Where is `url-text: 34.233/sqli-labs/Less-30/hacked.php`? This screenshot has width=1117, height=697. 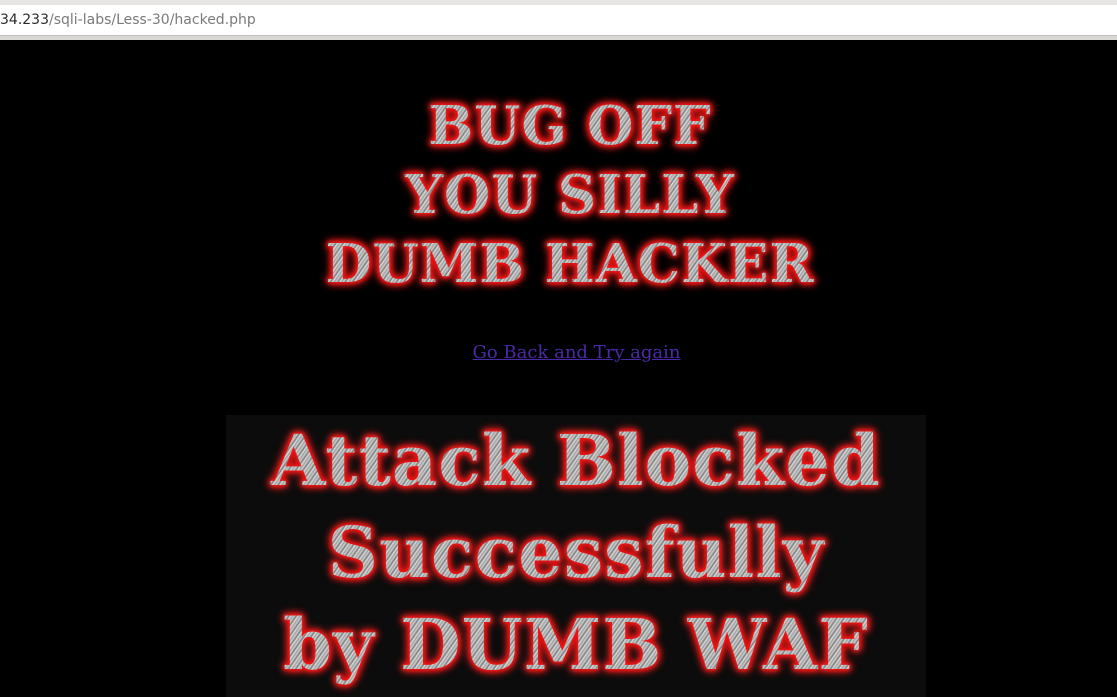 url-text: 34.233/sqli-labs/Less-30/hacked.php is located at coordinates (128, 20).